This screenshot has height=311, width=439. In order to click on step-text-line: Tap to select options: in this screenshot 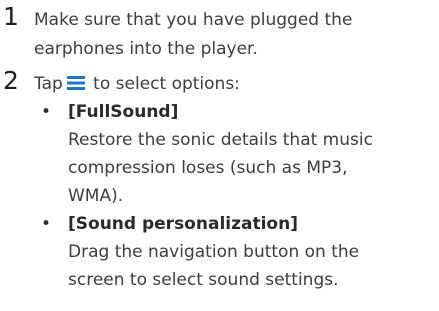, I will do `click(137, 84)`.